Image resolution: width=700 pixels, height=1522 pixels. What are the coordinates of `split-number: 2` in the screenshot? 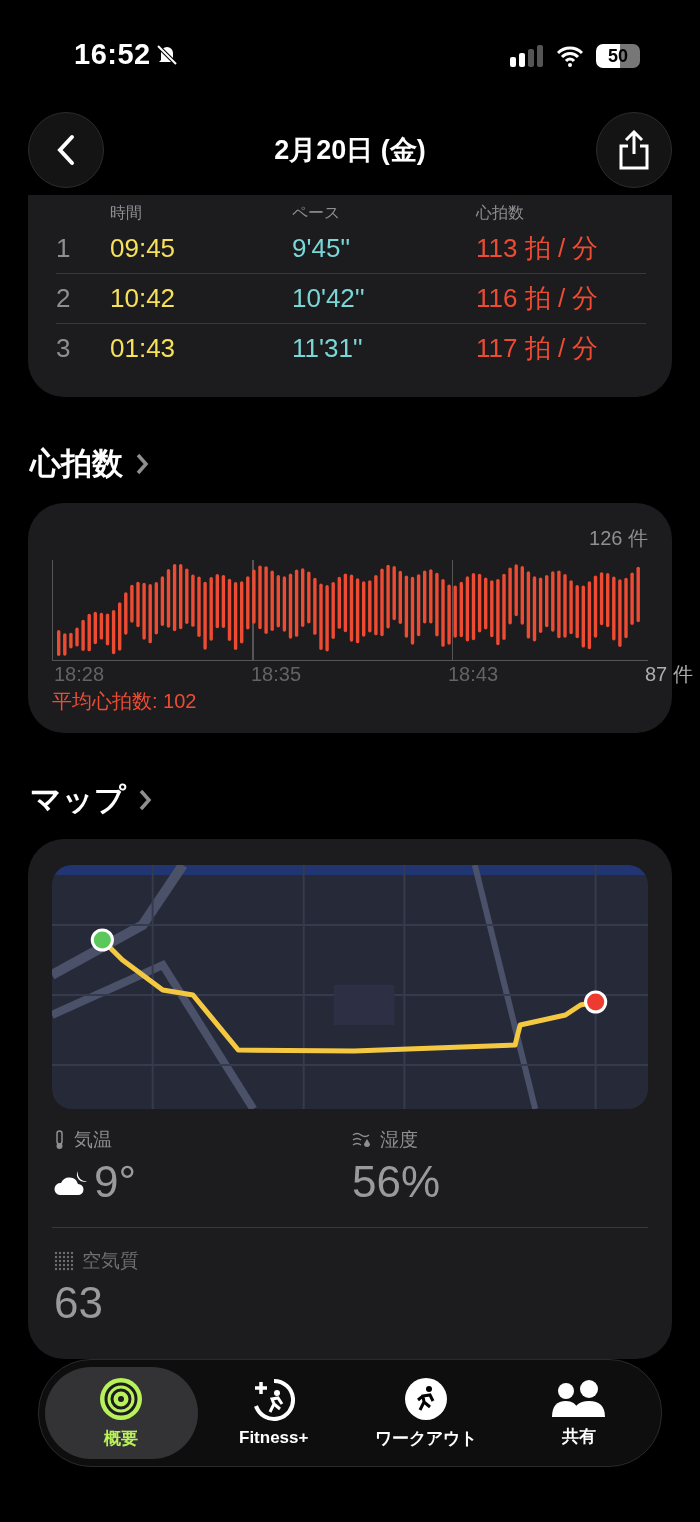 It's located at (64, 298).